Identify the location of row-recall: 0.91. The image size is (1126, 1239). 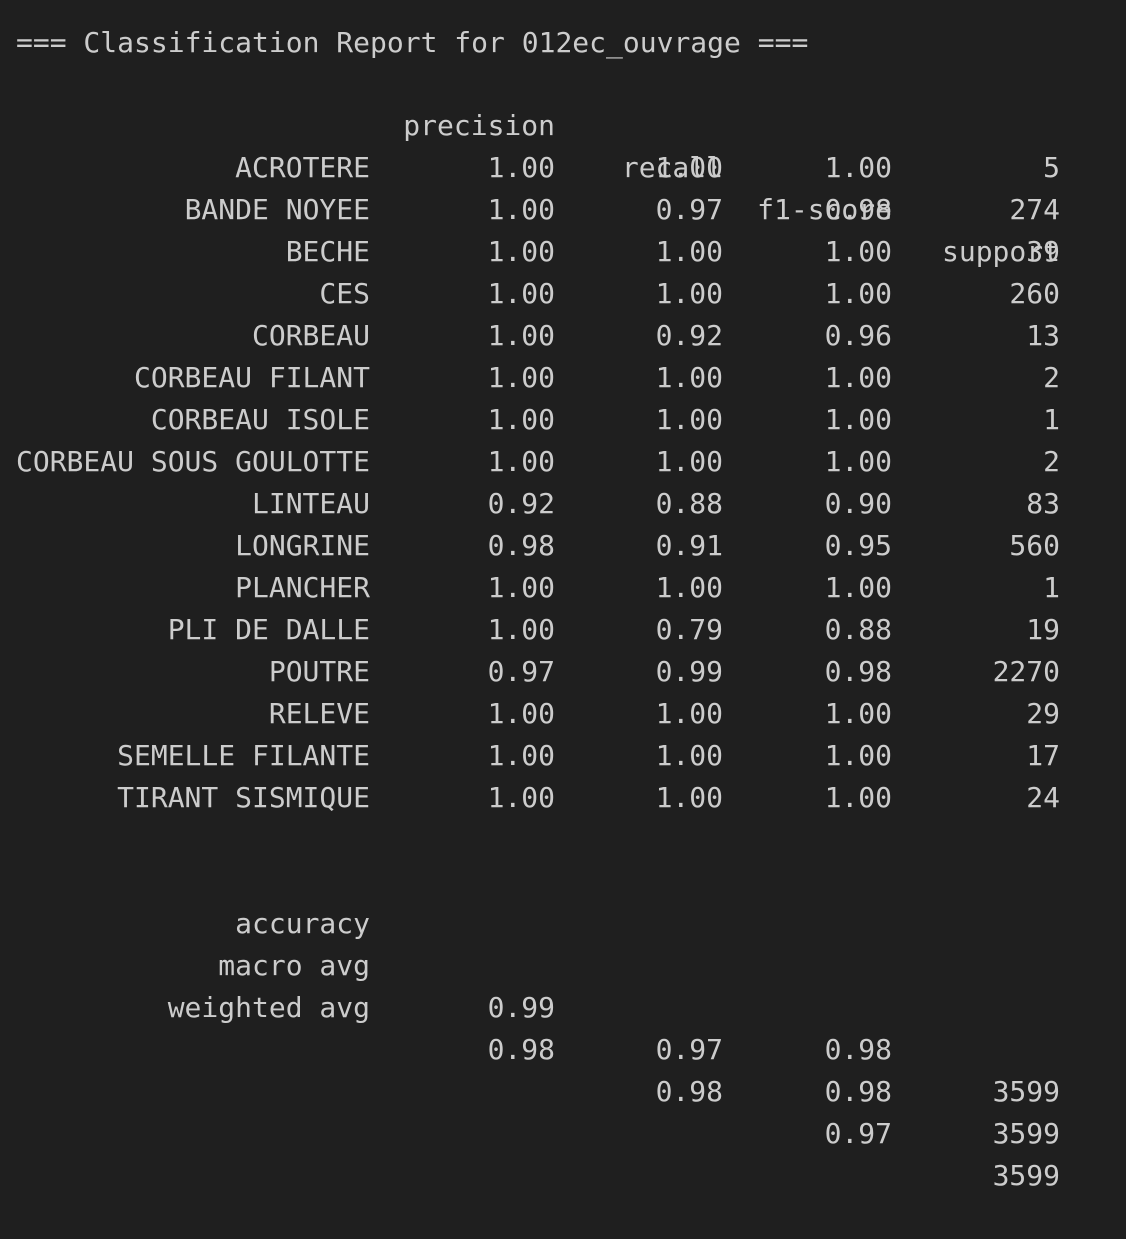
(689, 545).